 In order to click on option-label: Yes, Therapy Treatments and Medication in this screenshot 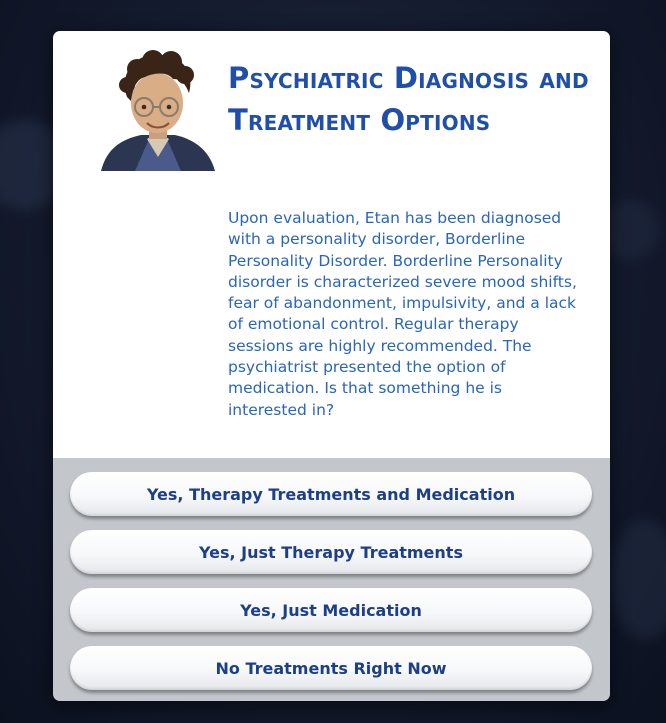, I will do `click(331, 494)`.